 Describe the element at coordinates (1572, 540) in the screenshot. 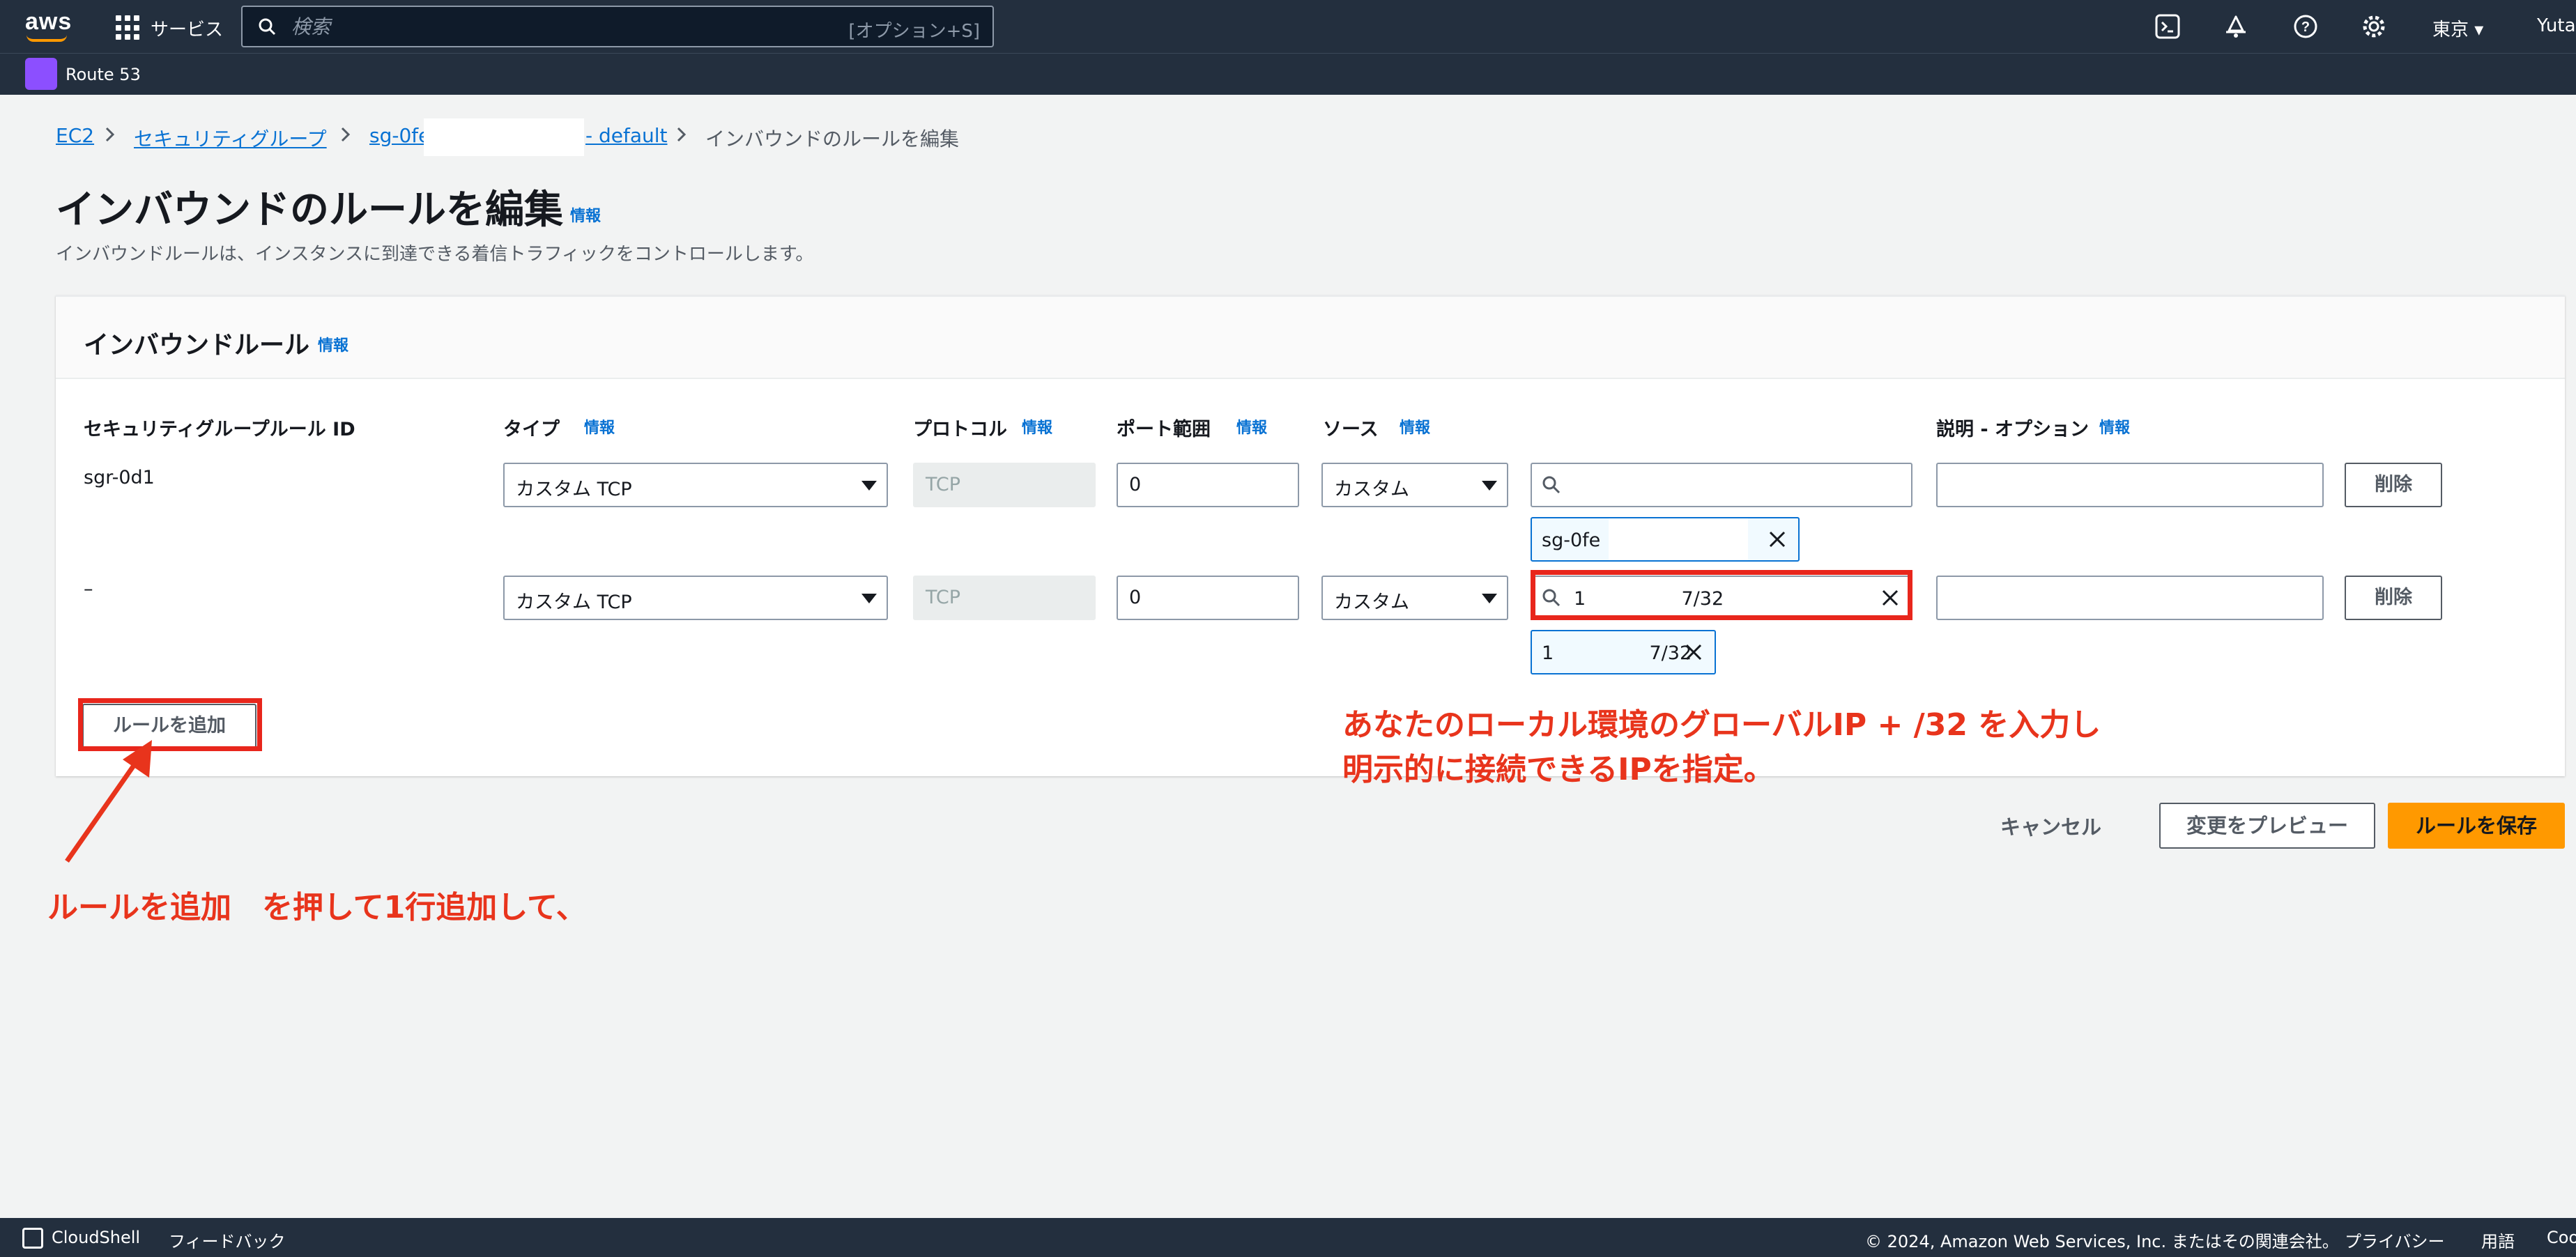

I see `source-token-label: sg-0fe` at that location.